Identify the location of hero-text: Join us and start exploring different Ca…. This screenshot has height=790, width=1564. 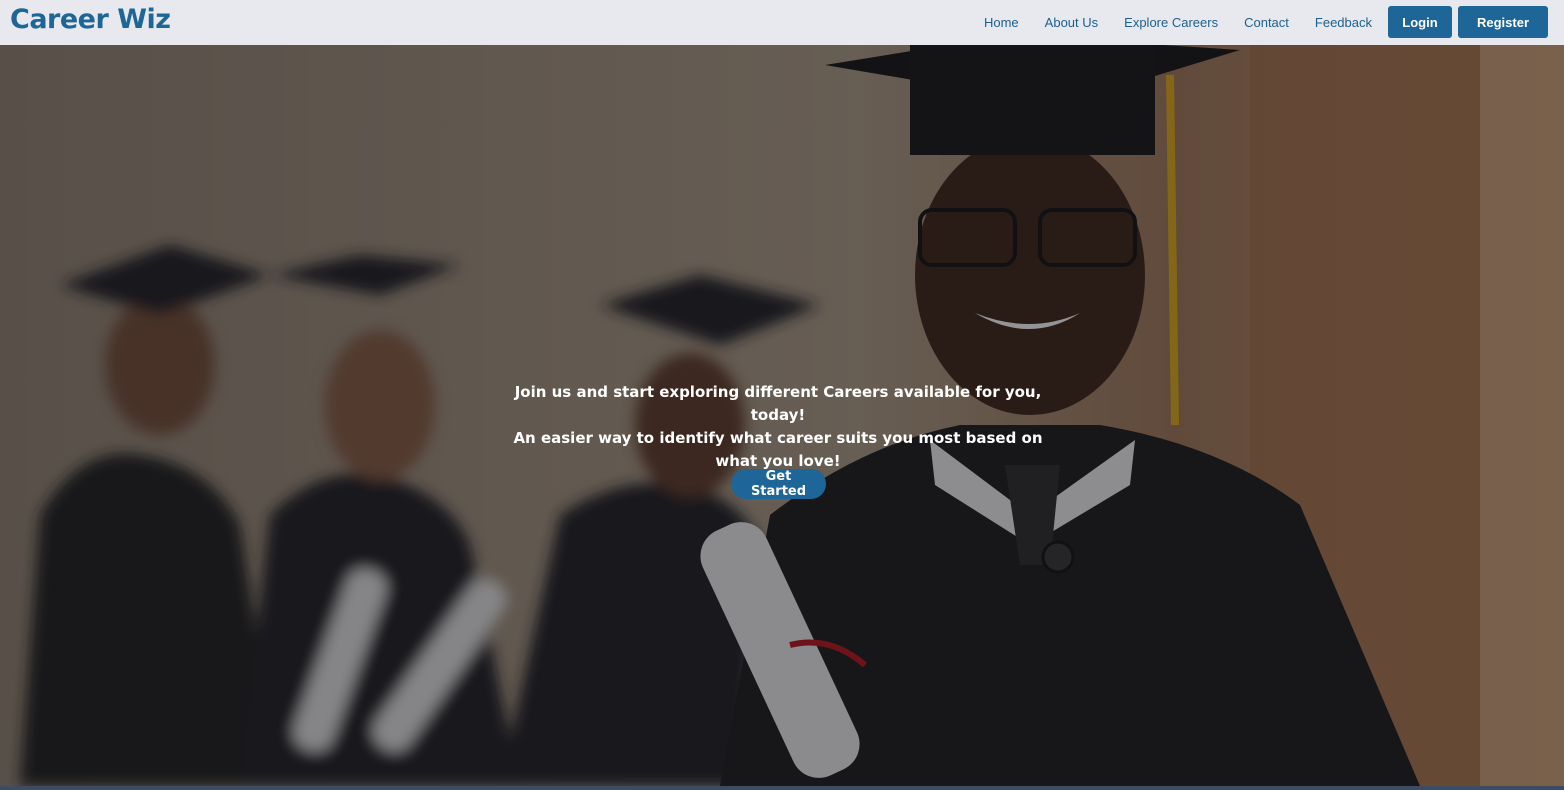
(778, 427).